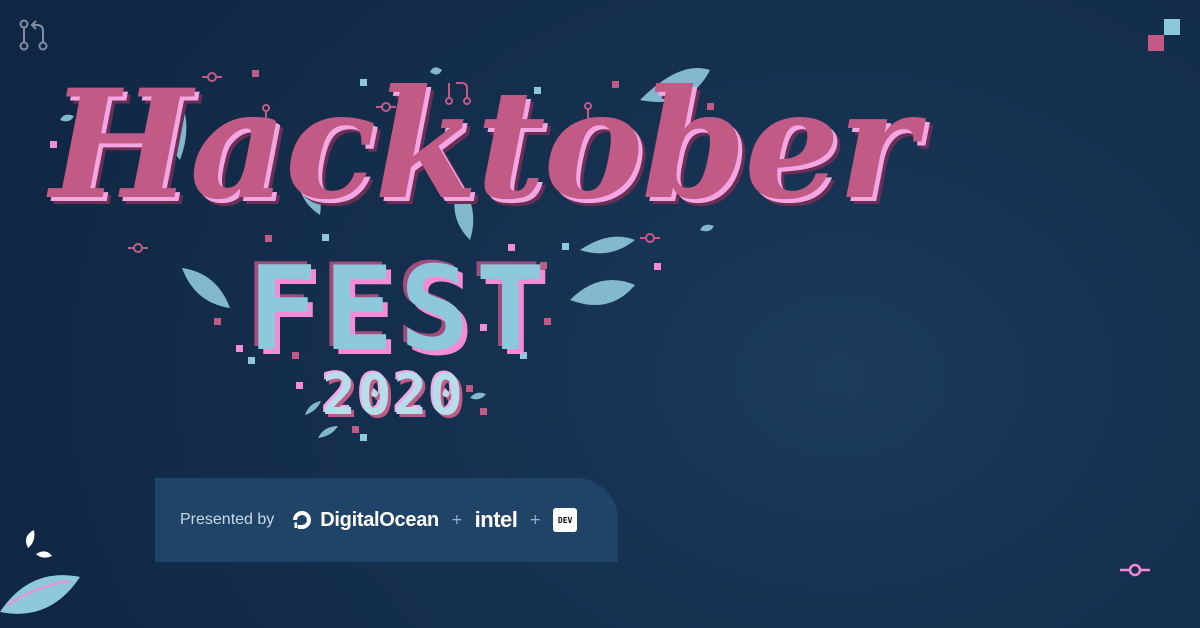 Image resolution: width=1200 pixels, height=628 pixels. I want to click on year-wordmark: 2020, so click(393, 395).